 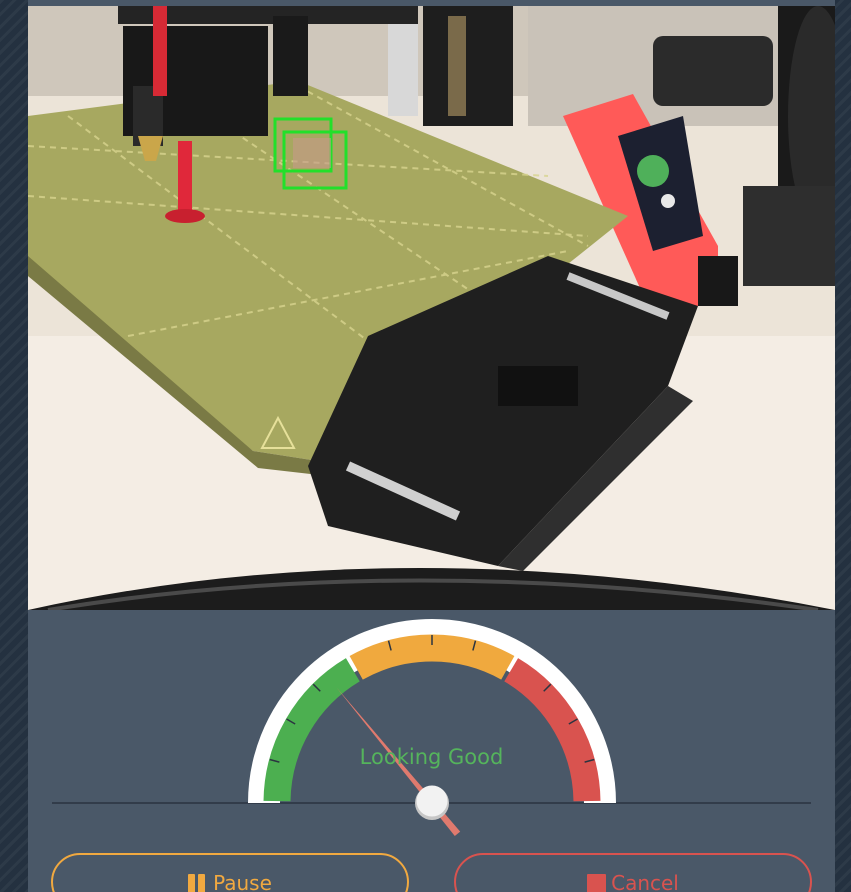 I want to click on cancel-button-label: Cancel, so click(x=645, y=881).